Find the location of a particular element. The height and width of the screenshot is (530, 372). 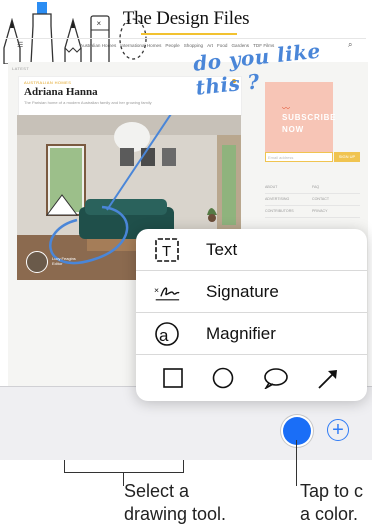

link-row: CONTRIBUTORS PRIVACY is located at coordinates (312, 212).